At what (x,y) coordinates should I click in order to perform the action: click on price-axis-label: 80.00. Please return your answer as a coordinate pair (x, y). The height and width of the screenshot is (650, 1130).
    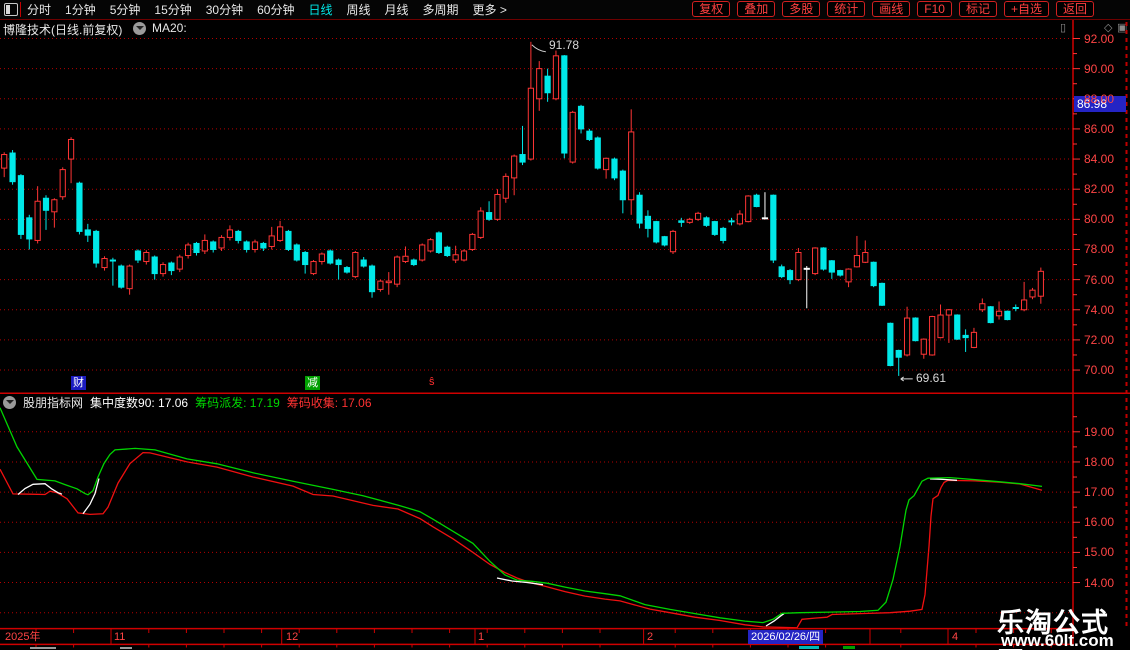
    Looking at the image, I should click on (1099, 219).